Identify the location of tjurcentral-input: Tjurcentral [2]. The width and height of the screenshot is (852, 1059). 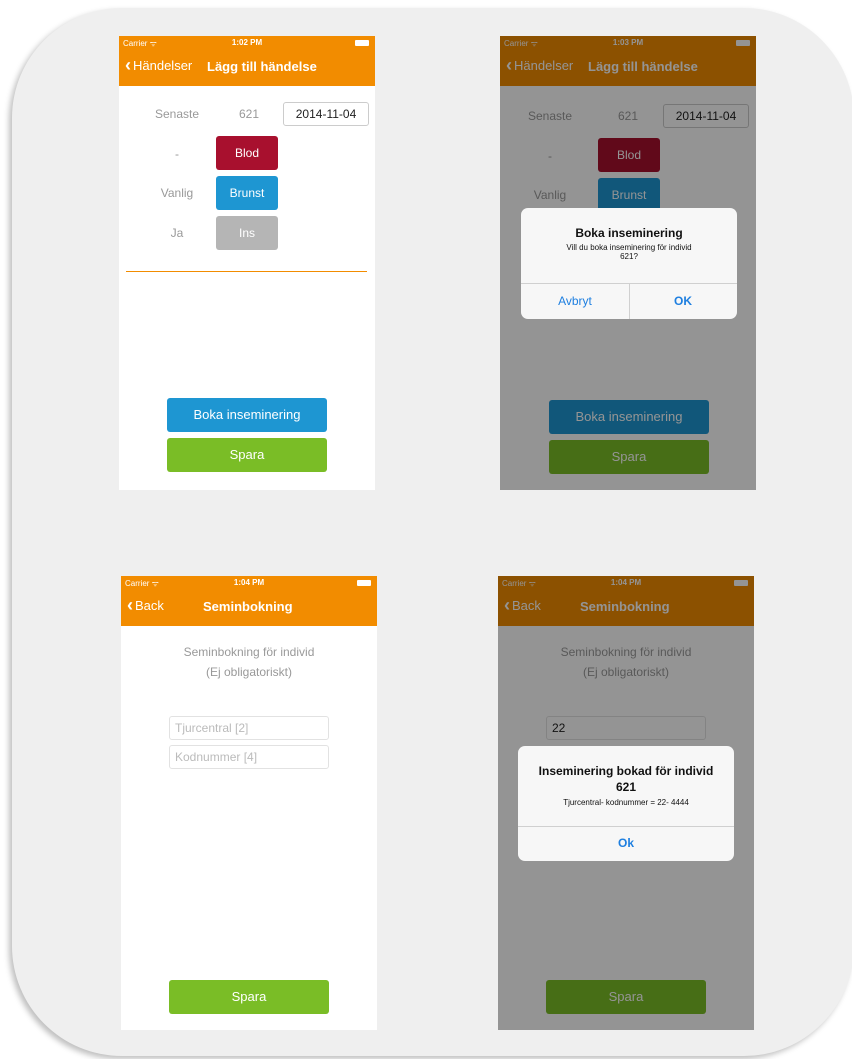
(249, 728).